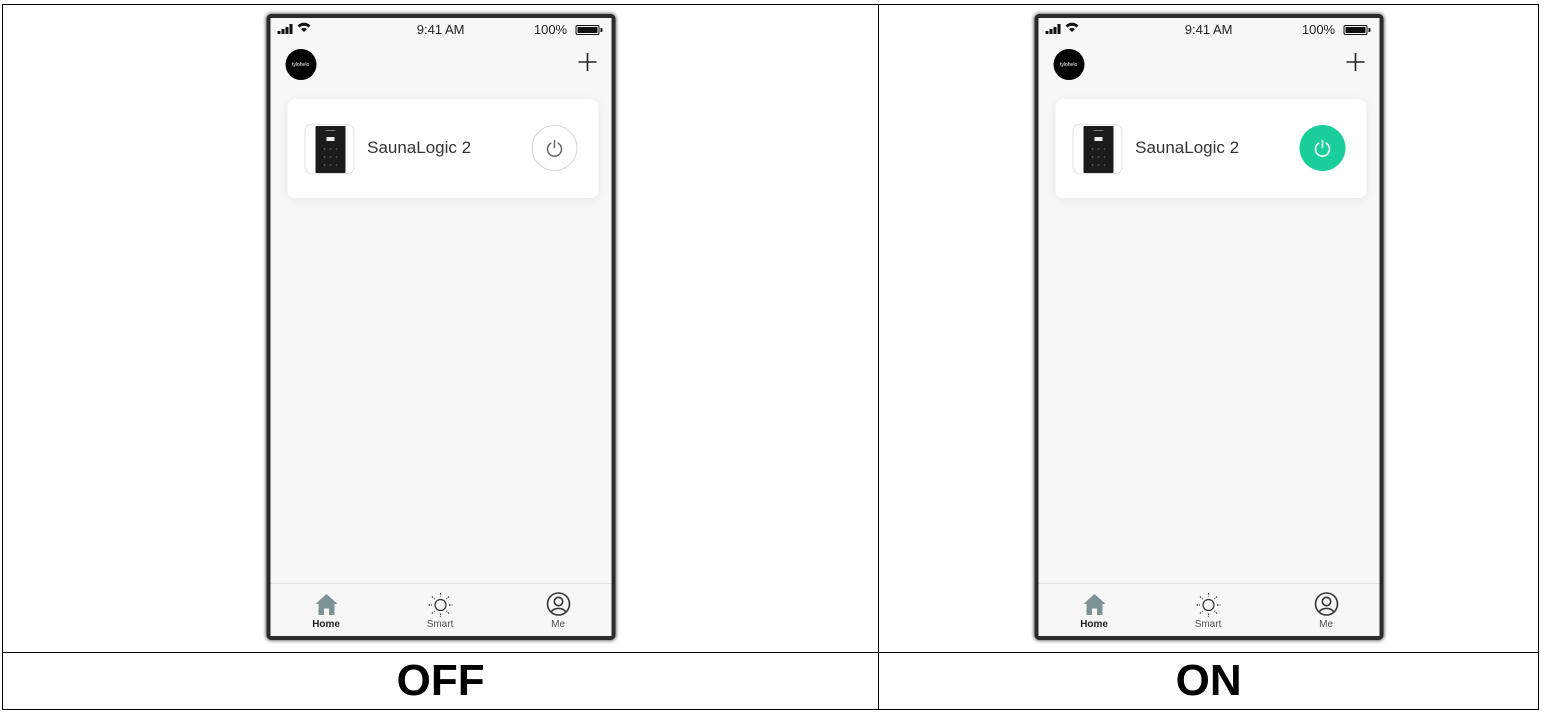 The height and width of the screenshot is (713, 1546). I want to click on caption-on: ON, so click(1208, 681).